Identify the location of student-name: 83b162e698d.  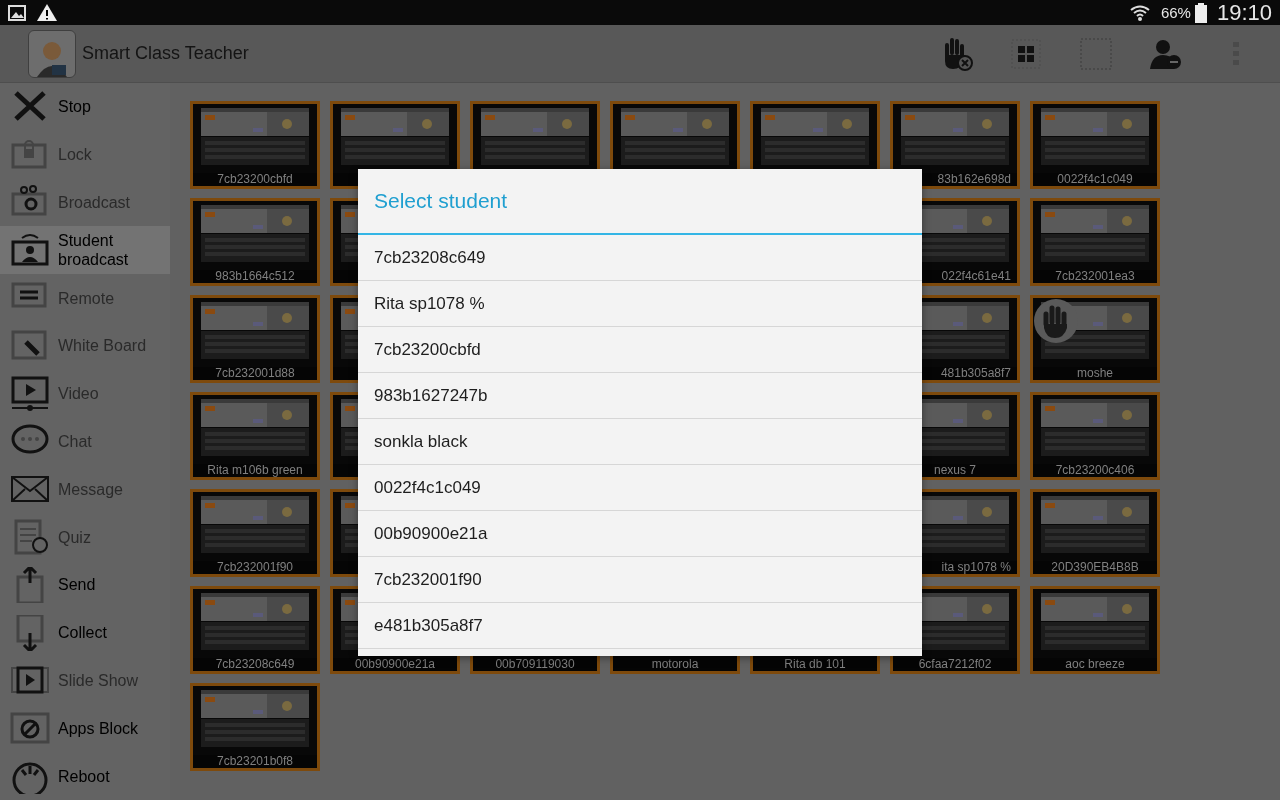
(974, 179).